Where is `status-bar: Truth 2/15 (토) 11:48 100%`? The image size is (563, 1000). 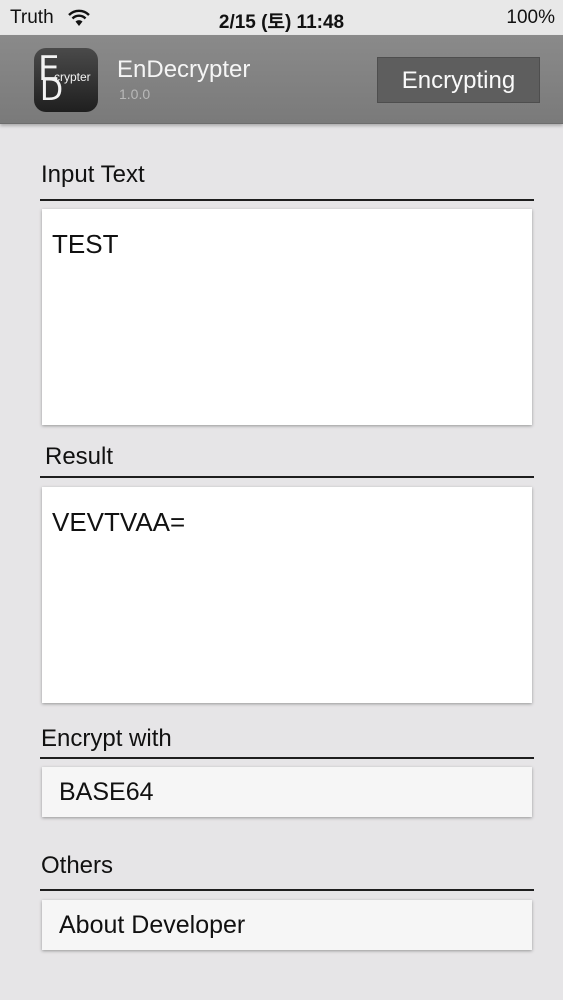
status-bar: Truth 2/15 (토) 11:48 100% is located at coordinates (281, 17).